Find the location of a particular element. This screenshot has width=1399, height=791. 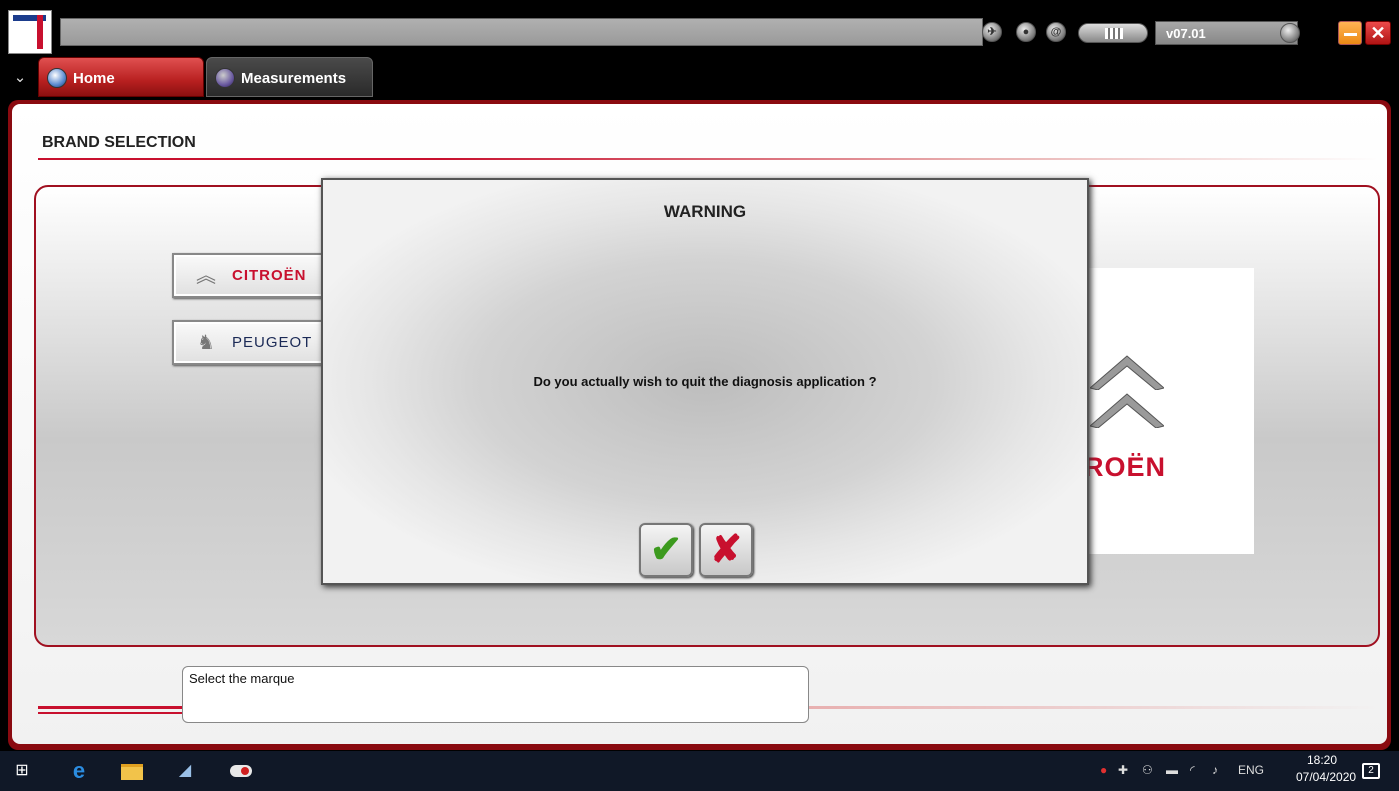

device-icon: ▬ is located at coordinates (1172, 770).